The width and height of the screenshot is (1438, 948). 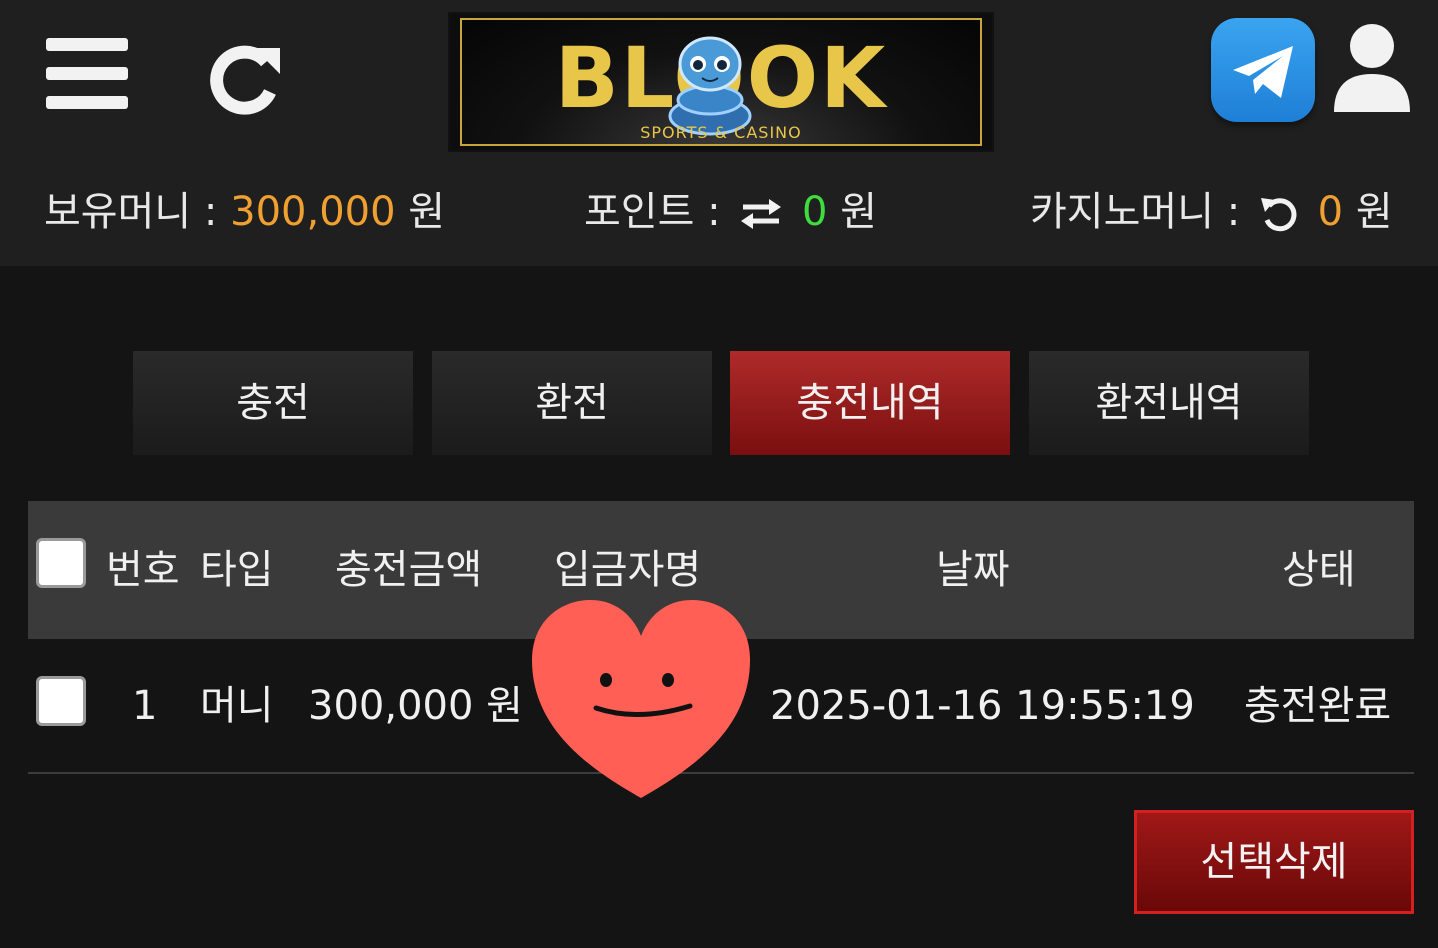 What do you see at coordinates (427, 212) in the screenshot?
I see `balance-money-unit: 원` at bounding box center [427, 212].